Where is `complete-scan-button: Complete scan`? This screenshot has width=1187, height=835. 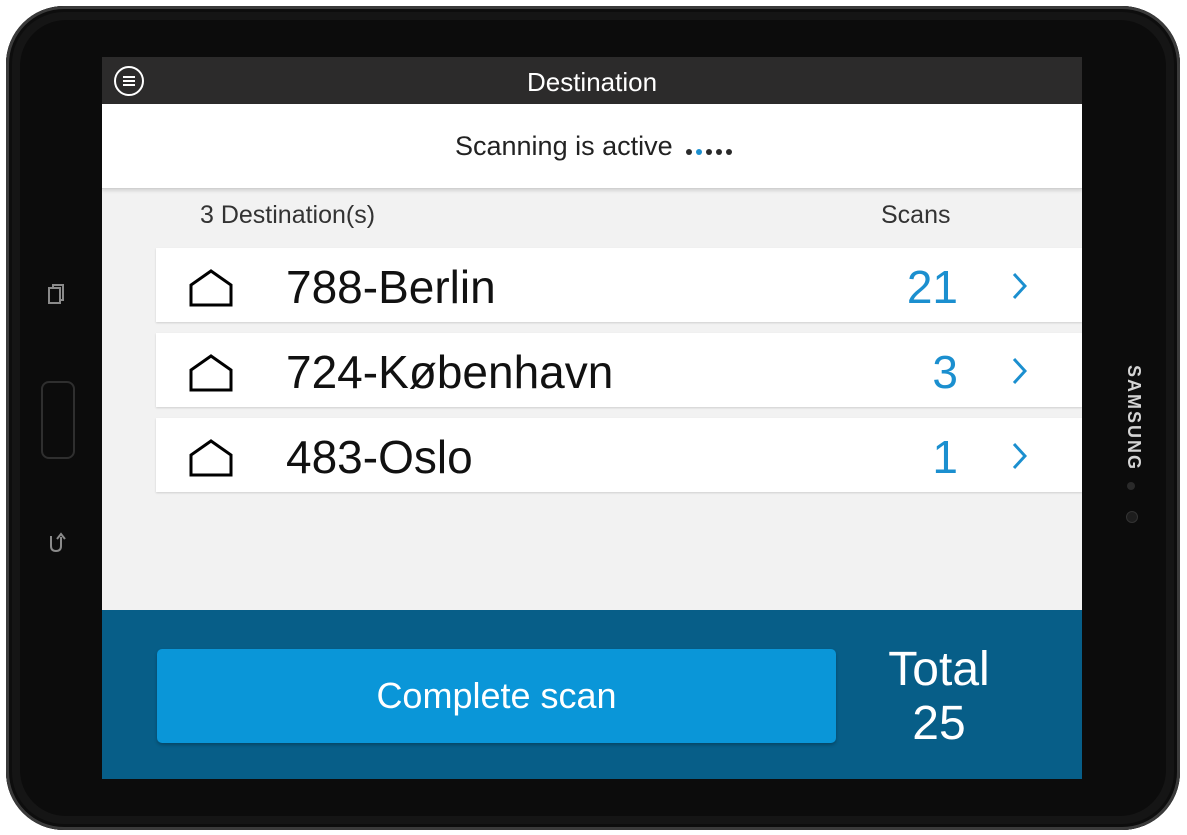
complete-scan-button: Complete scan is located at coordinates (496, 696).